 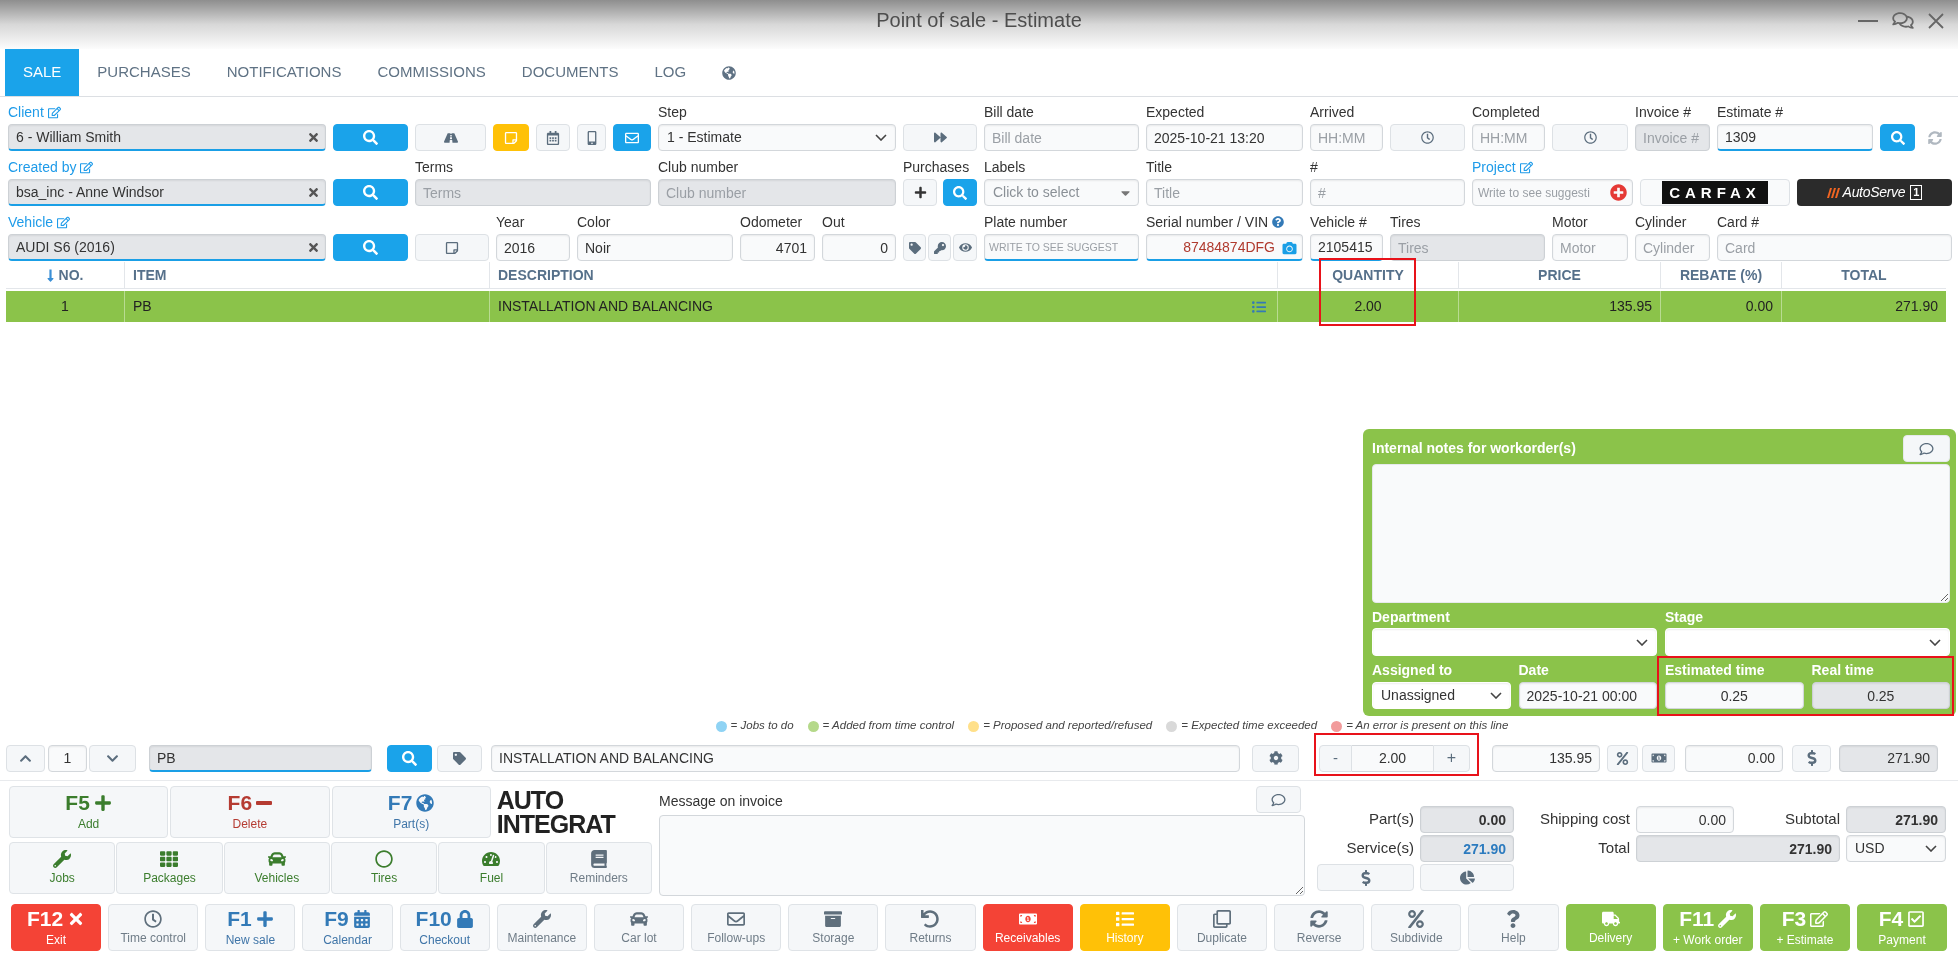 What do you see at coordinates (167, 192) in the screenshot?
I see `created-by-field: bsa_inc - Anne Windsor` at bounding box center [167, 192].